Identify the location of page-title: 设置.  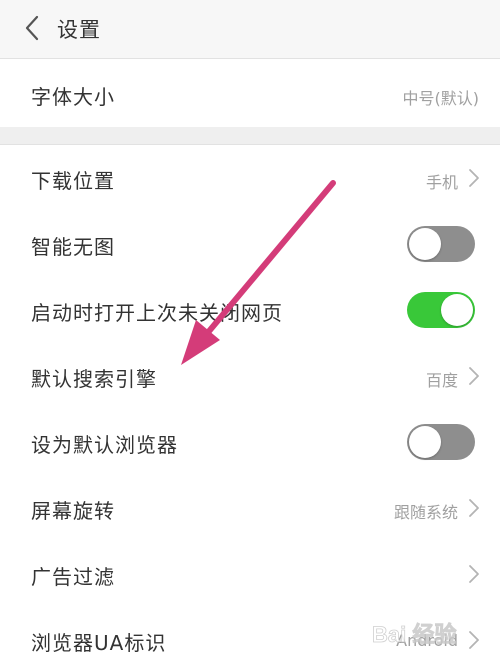
(79, 30).